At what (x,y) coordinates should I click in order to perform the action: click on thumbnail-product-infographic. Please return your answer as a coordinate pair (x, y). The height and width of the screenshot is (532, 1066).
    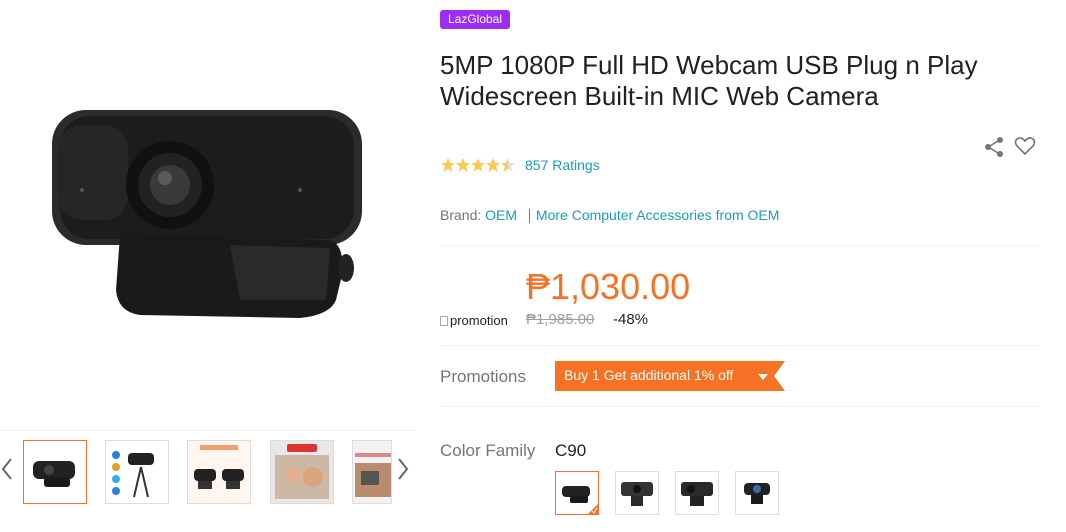
    Looking at the image, I should click on (137, 472).